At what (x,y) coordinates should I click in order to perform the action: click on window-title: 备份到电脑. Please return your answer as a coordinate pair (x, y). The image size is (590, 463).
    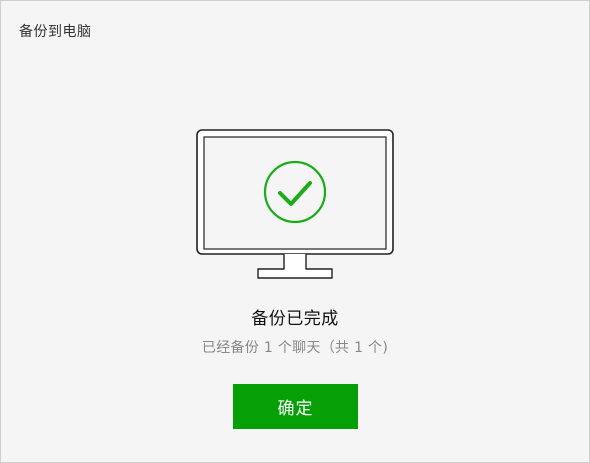
    Looking at the image, I should click on (55, 32).